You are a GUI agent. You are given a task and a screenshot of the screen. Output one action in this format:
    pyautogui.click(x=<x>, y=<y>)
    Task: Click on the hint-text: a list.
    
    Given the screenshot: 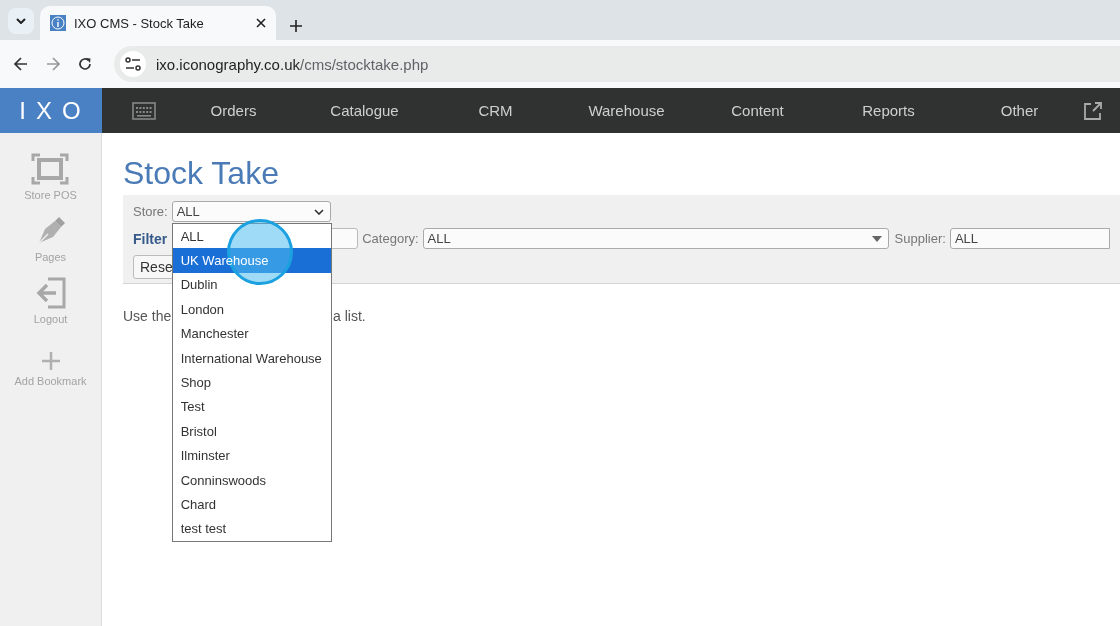 What is the action you would take?
    pyautogui.click(x=349, y=316)
    